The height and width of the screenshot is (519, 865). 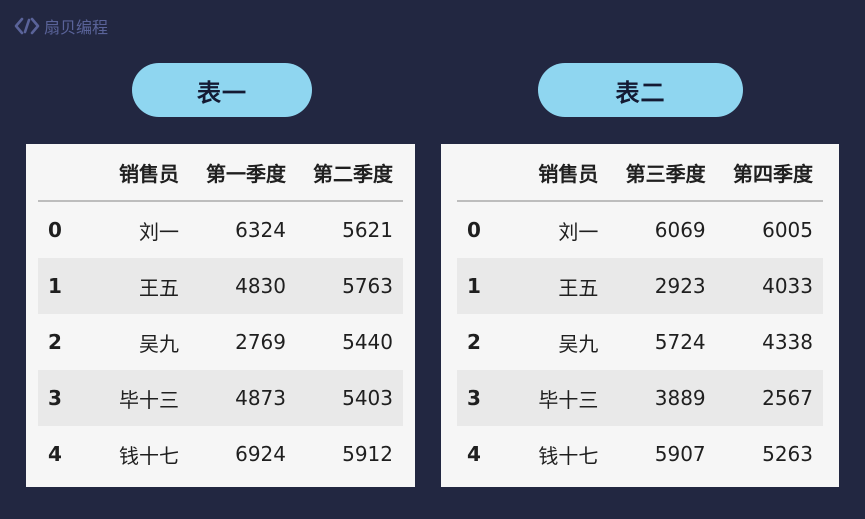 What do you see at coordinates (220, 286) in the screenshot?
I see `table-row: 1 王五 4830 5763` at bounding box center [220, 286].